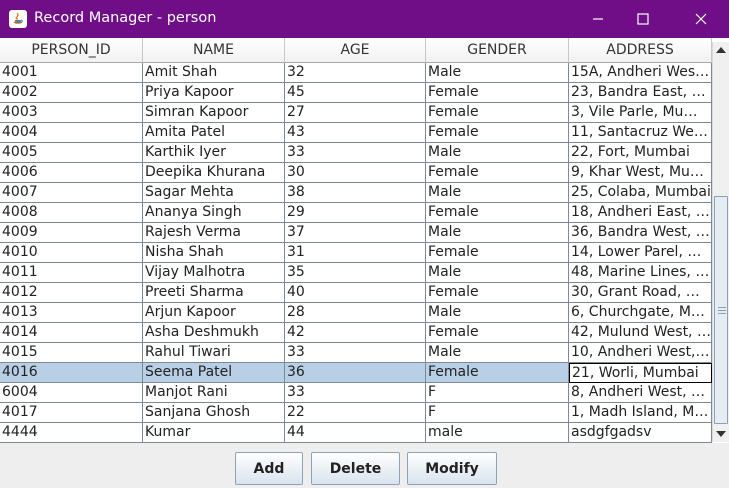 The image size is (729, 488). Describe the element at coordinates (214, 113) in the screenshot. I see `name-cell: Simran Kapoor` at that location.